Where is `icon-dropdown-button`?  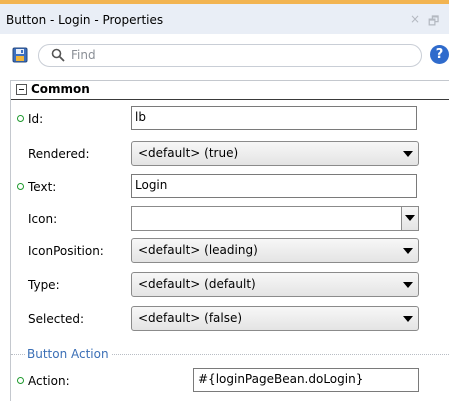 icon-dropdown-button is located at coordinates (409, 218).